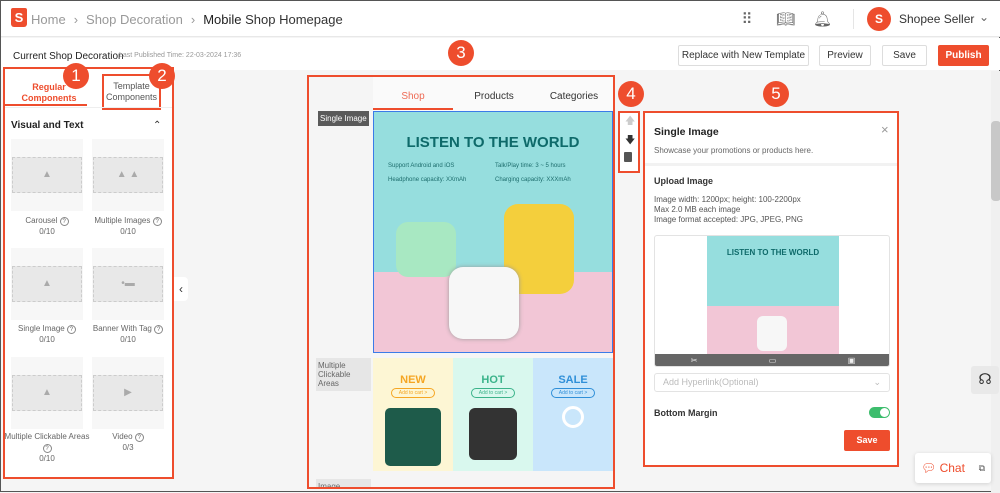 The height and width of the screenshot is (493, 1000). Describe the element at coordinates (686, 132) in the screenshot. I see `settings-title: Single Image` at that location.